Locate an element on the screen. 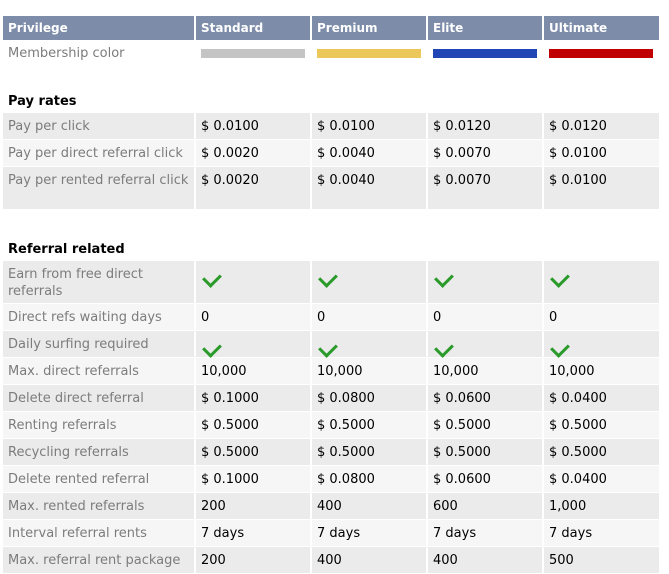  row-label: Max. direct referrals is located at coordinates (99, 371).